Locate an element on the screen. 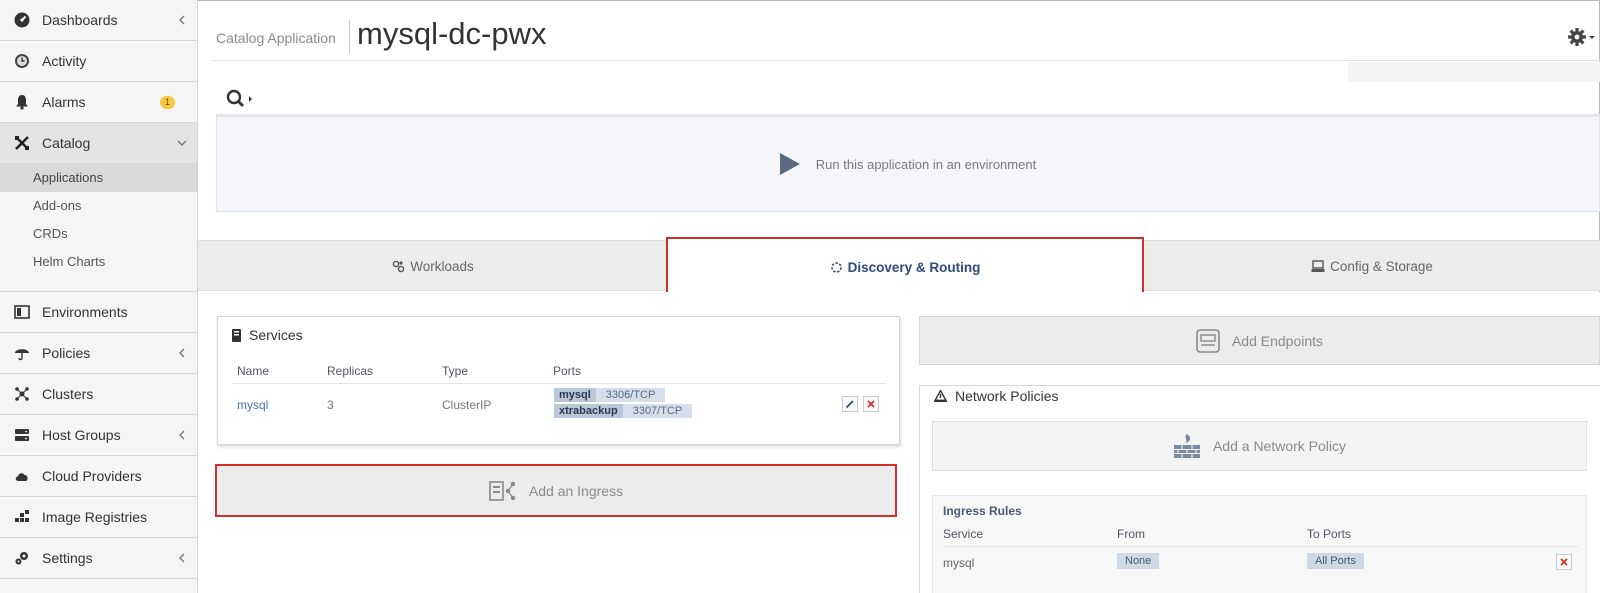 This screenshot has height=593, width=1600. service-type: ClusterIP is located at coordinates (467, 405).